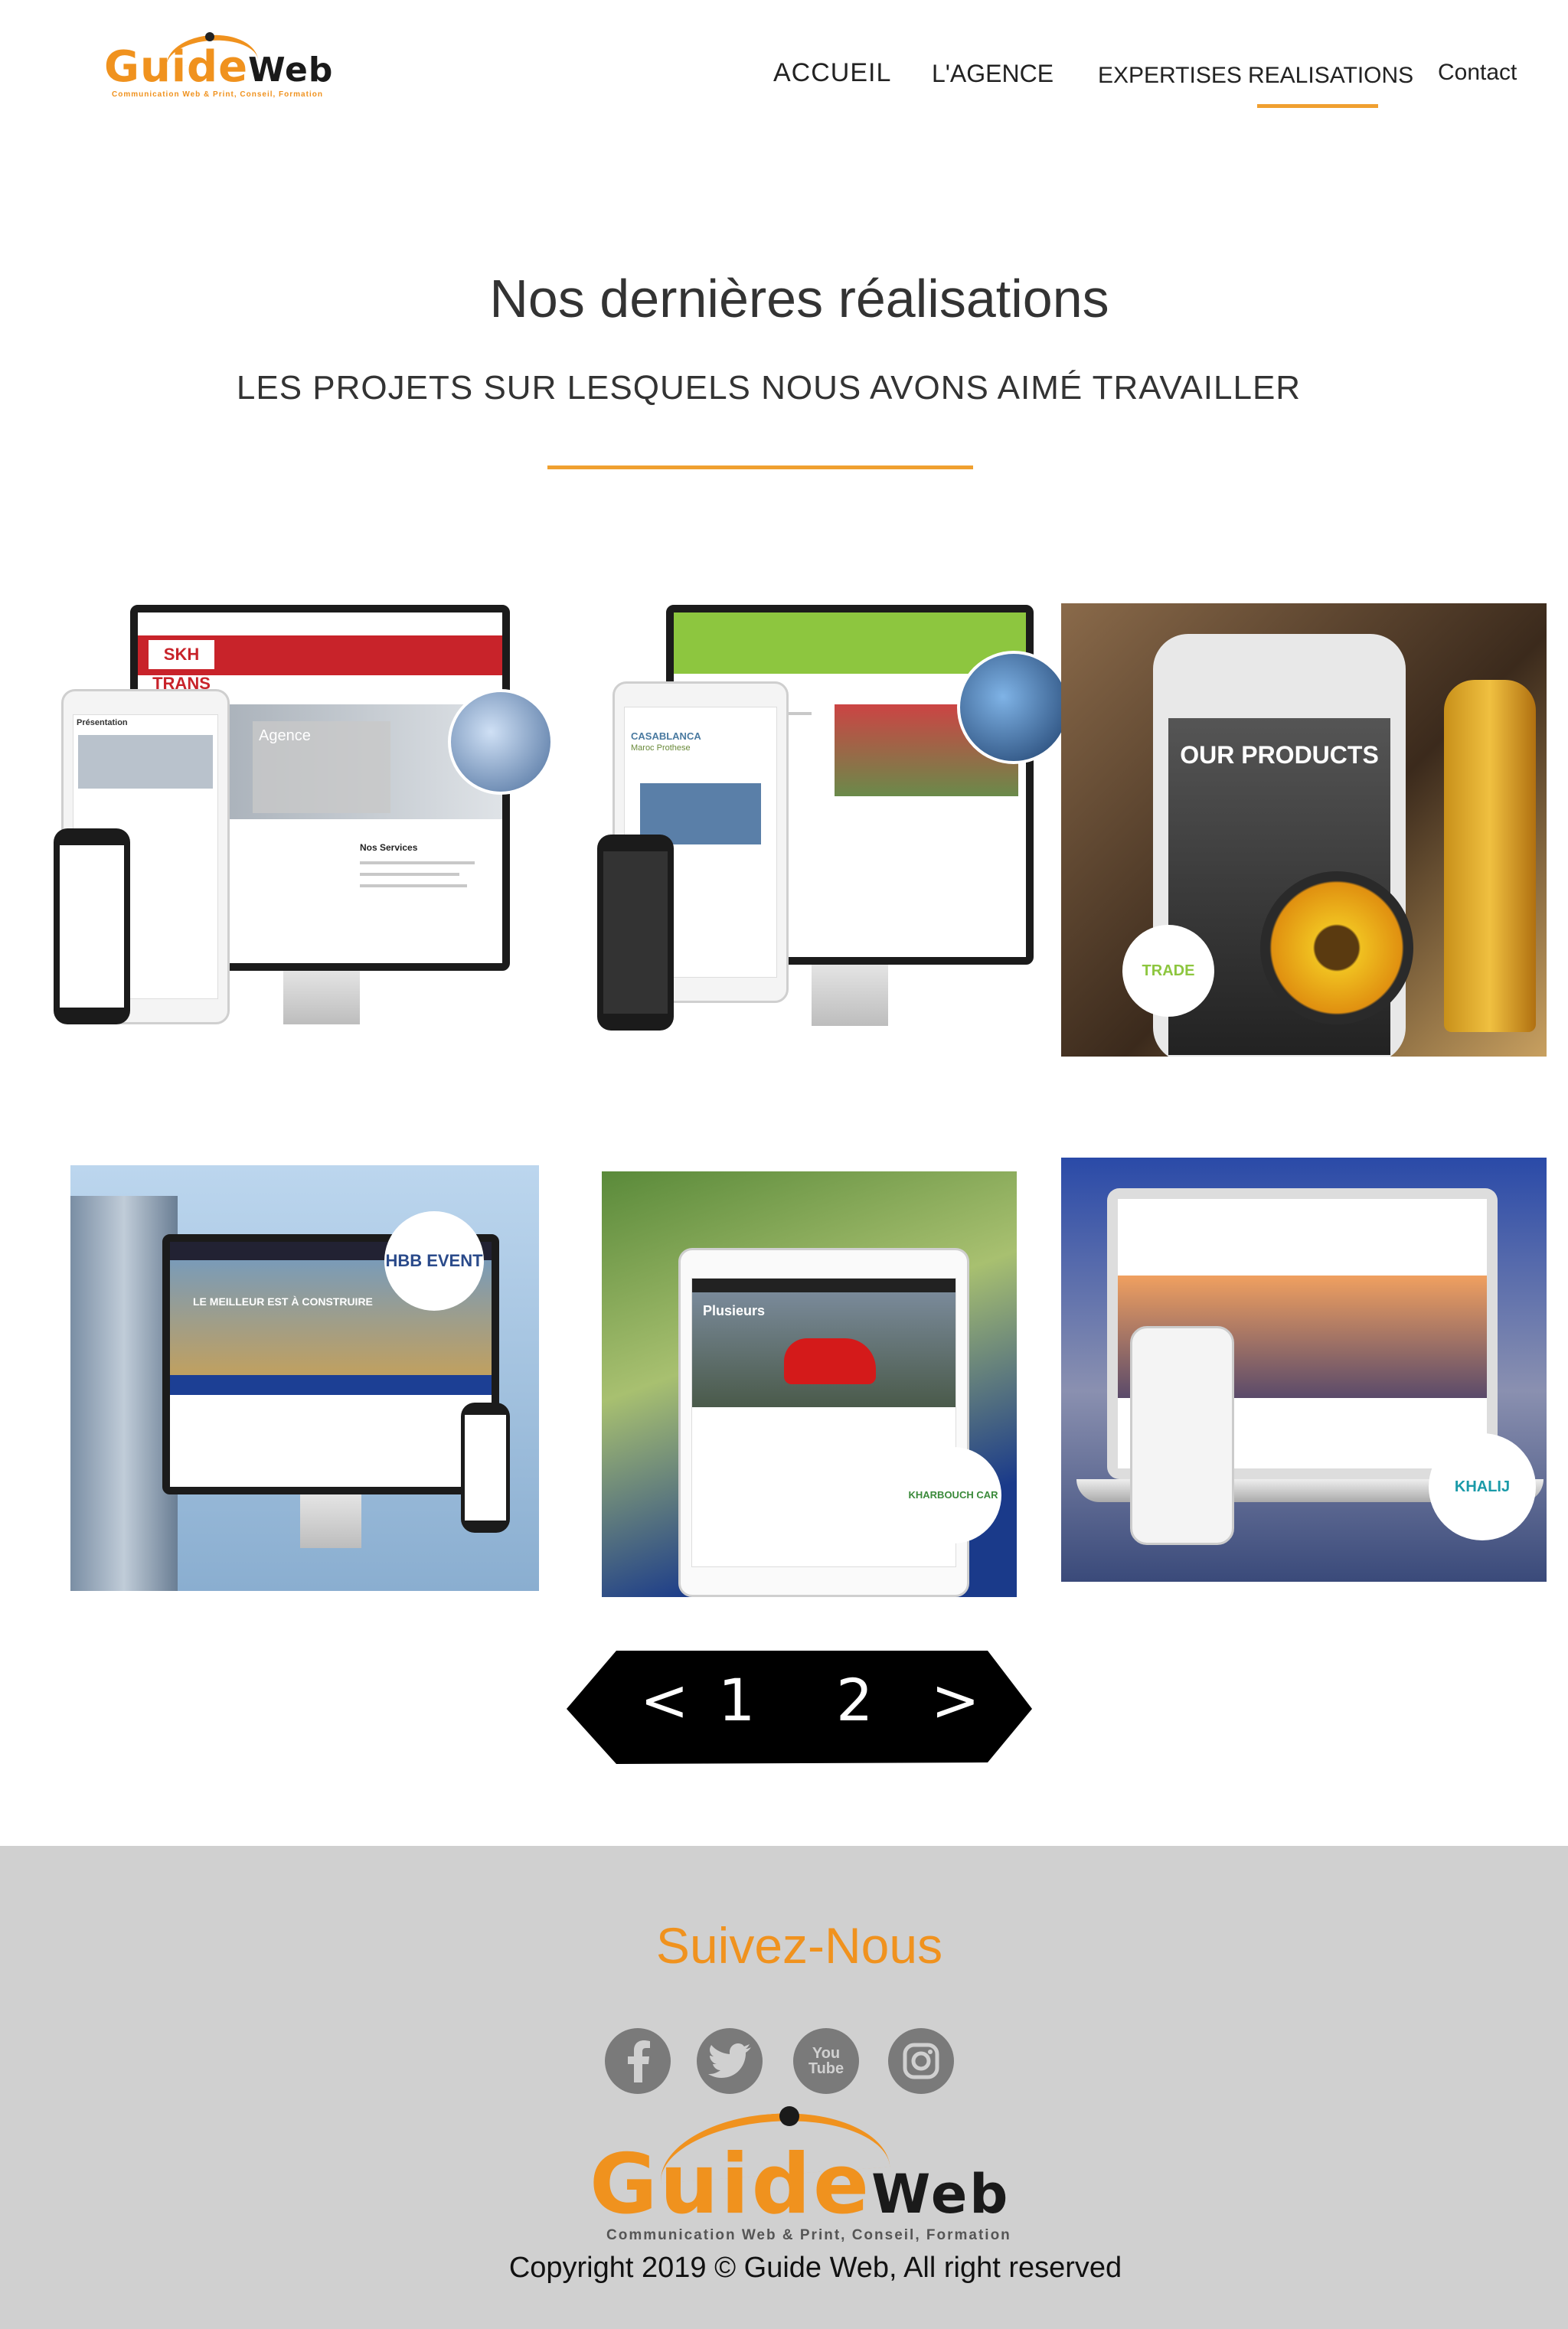  What do you see at coordinates (1168, 971) in the screenshot?
I see `trade-logo: TRADE` at bounding box center [1168, 971].